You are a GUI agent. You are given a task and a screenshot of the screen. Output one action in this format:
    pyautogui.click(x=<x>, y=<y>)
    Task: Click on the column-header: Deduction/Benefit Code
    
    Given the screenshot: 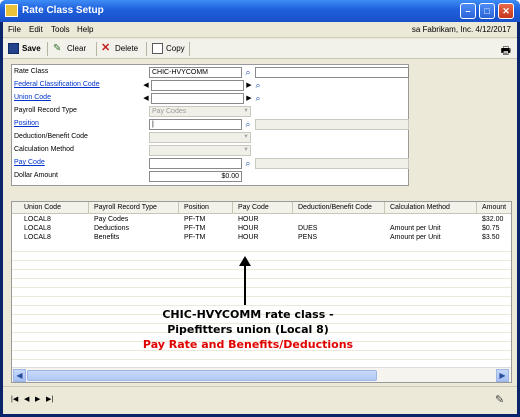 What is the action you would take?
    pyautogui.click(x=335, y=207)
    